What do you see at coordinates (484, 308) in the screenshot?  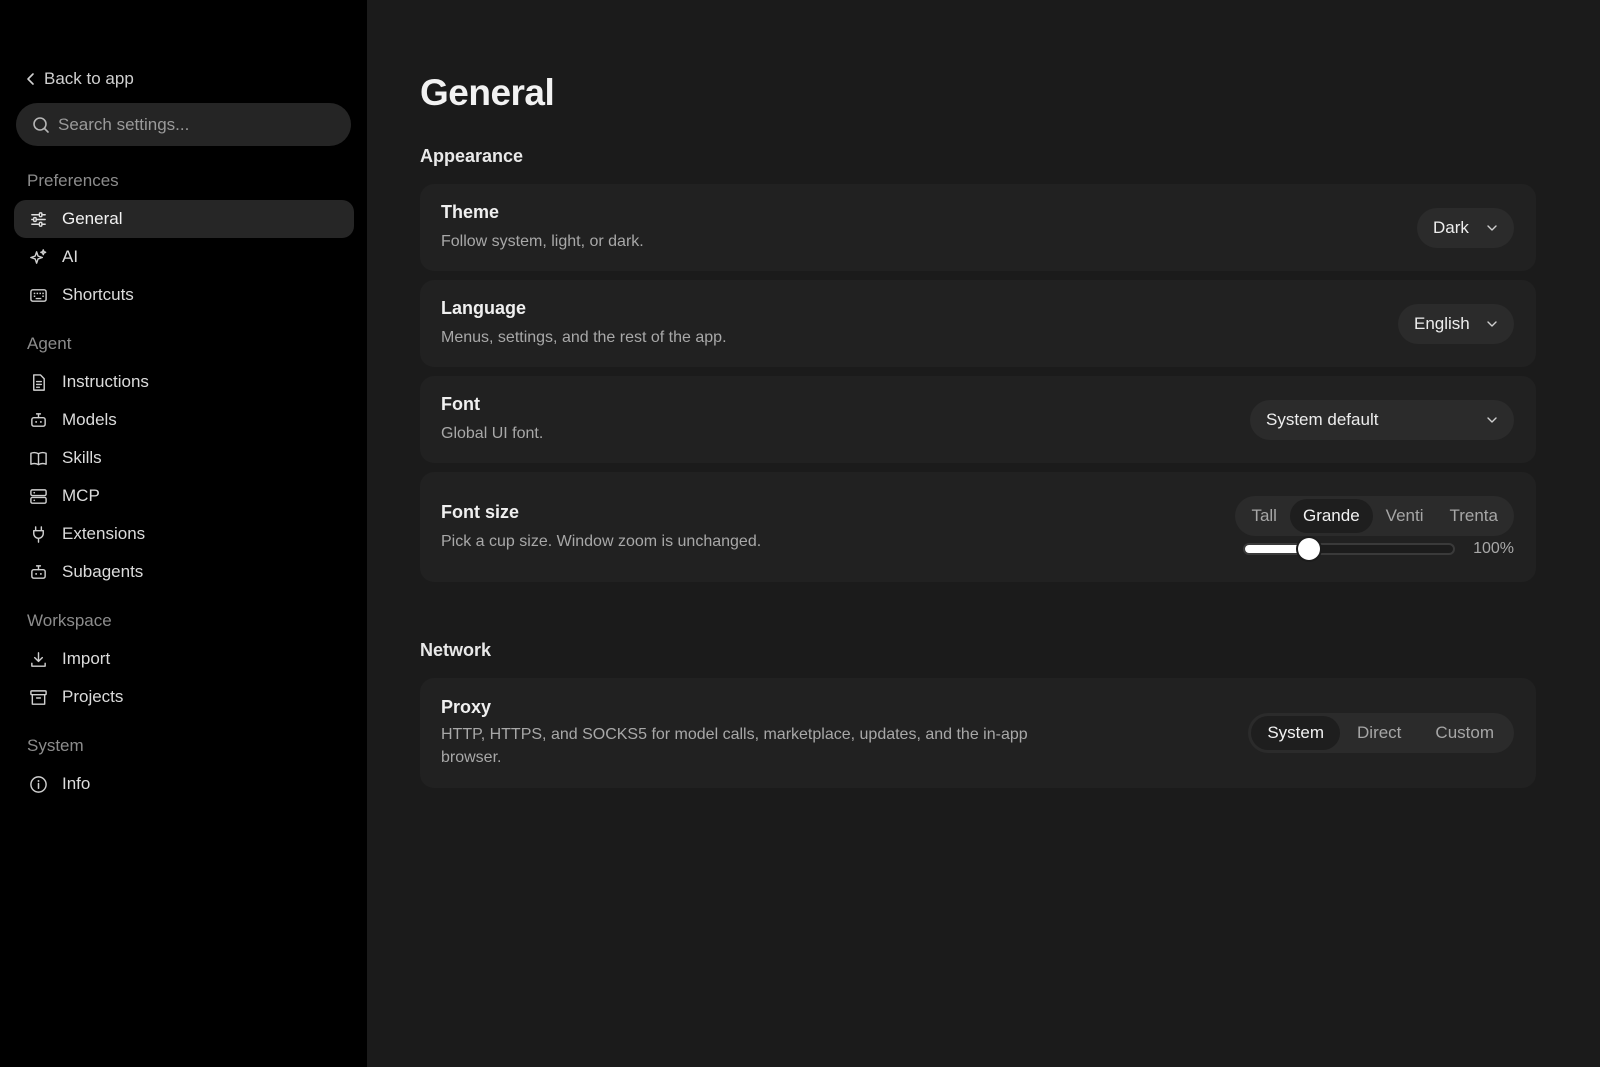 I see `language-label: Language` at bounding box center [484, 308].